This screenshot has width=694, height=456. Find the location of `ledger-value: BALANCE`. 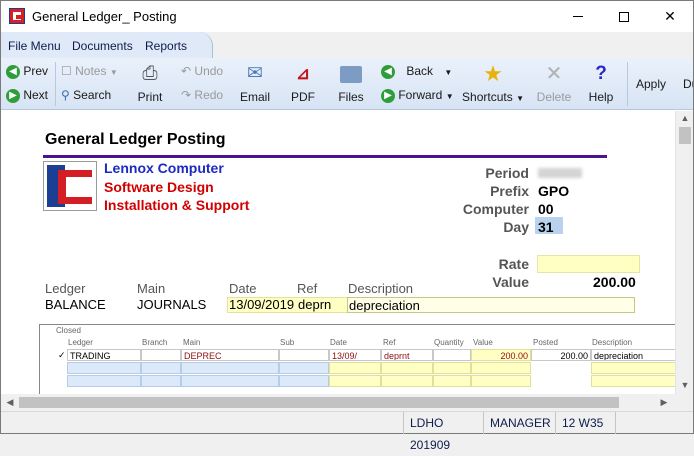

ledger-value: BALANCE is located at coordinates (75, 304).